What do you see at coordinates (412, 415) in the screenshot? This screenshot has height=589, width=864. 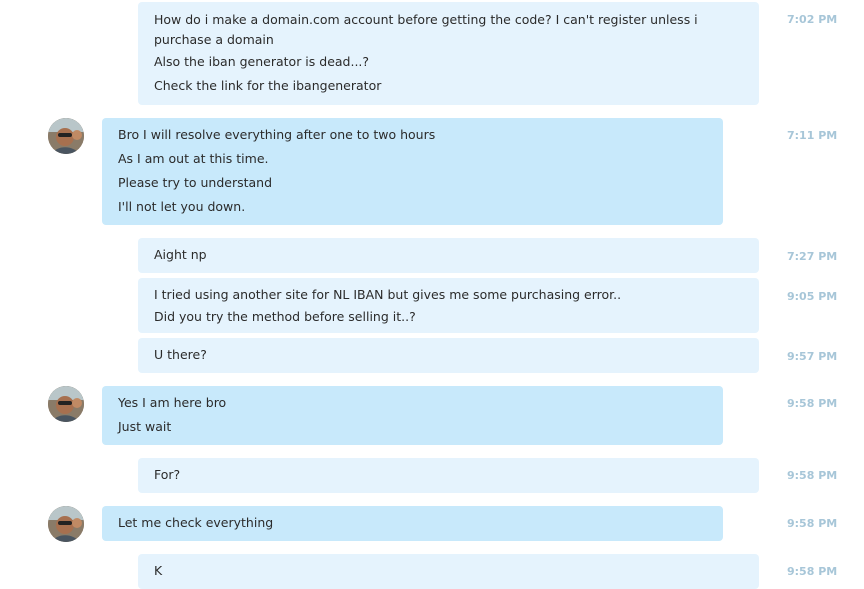 I see `incoming-message: Yes I am here bro Just wait` at bounding box center [412, 415].